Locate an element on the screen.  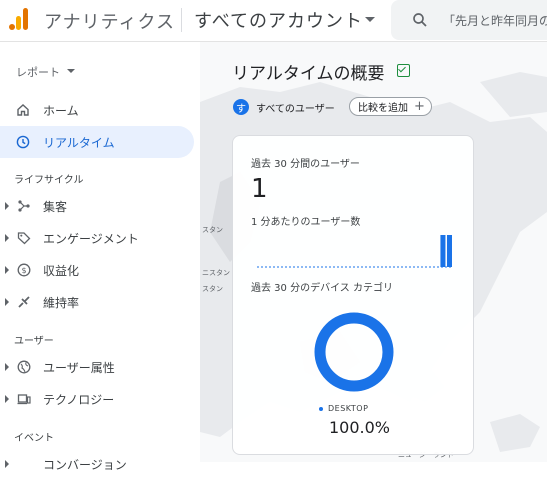
retention-icon is located at coordinates (24, 302).